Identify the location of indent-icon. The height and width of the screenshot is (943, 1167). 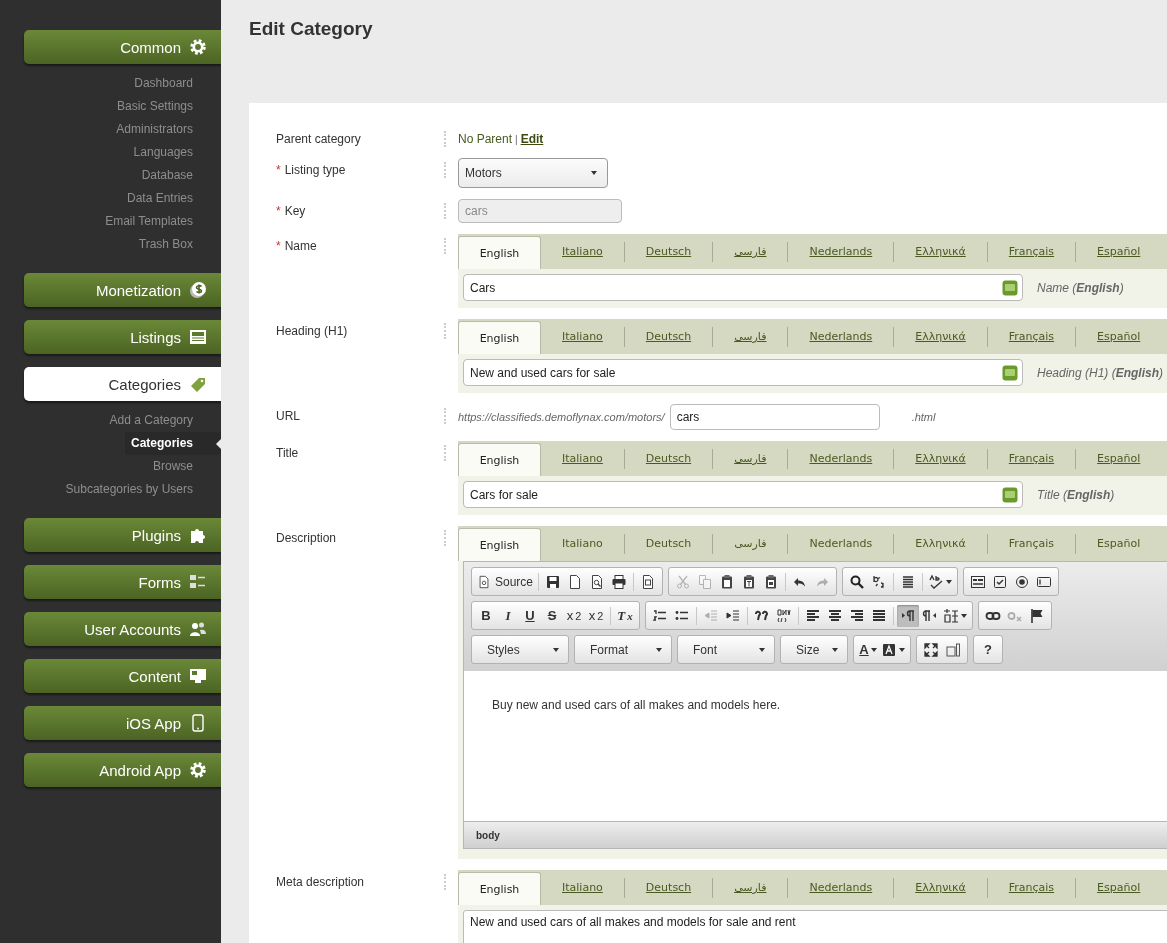
(733, 615).